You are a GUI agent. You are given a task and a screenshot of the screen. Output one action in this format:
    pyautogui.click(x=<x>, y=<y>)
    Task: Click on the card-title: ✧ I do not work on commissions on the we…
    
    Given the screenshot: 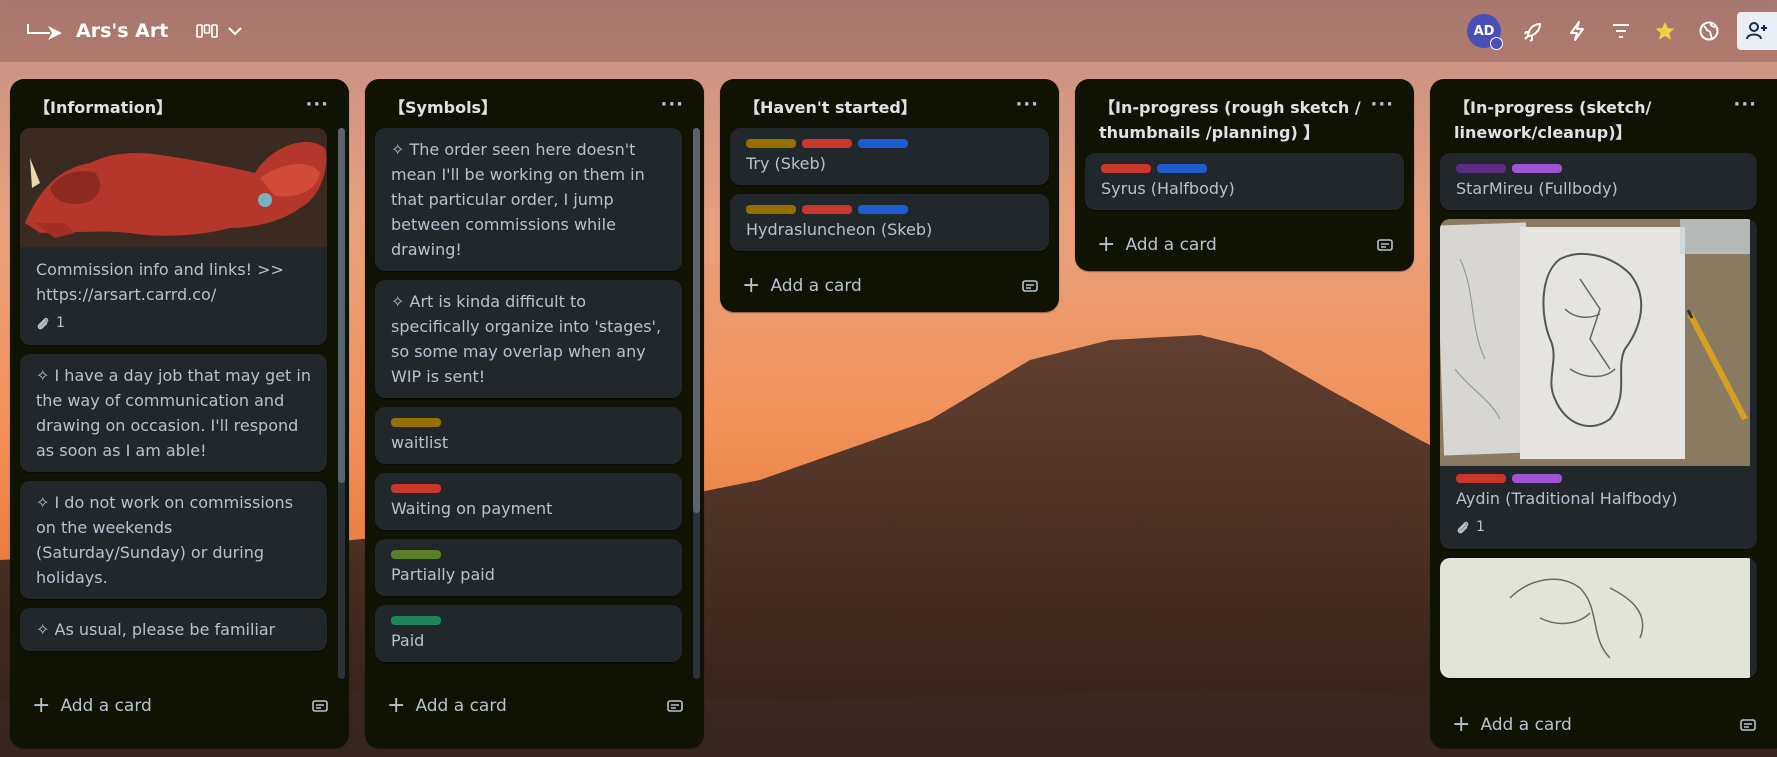 What is the action you would take?
    pyautogui.click(x=165, y=540)
    